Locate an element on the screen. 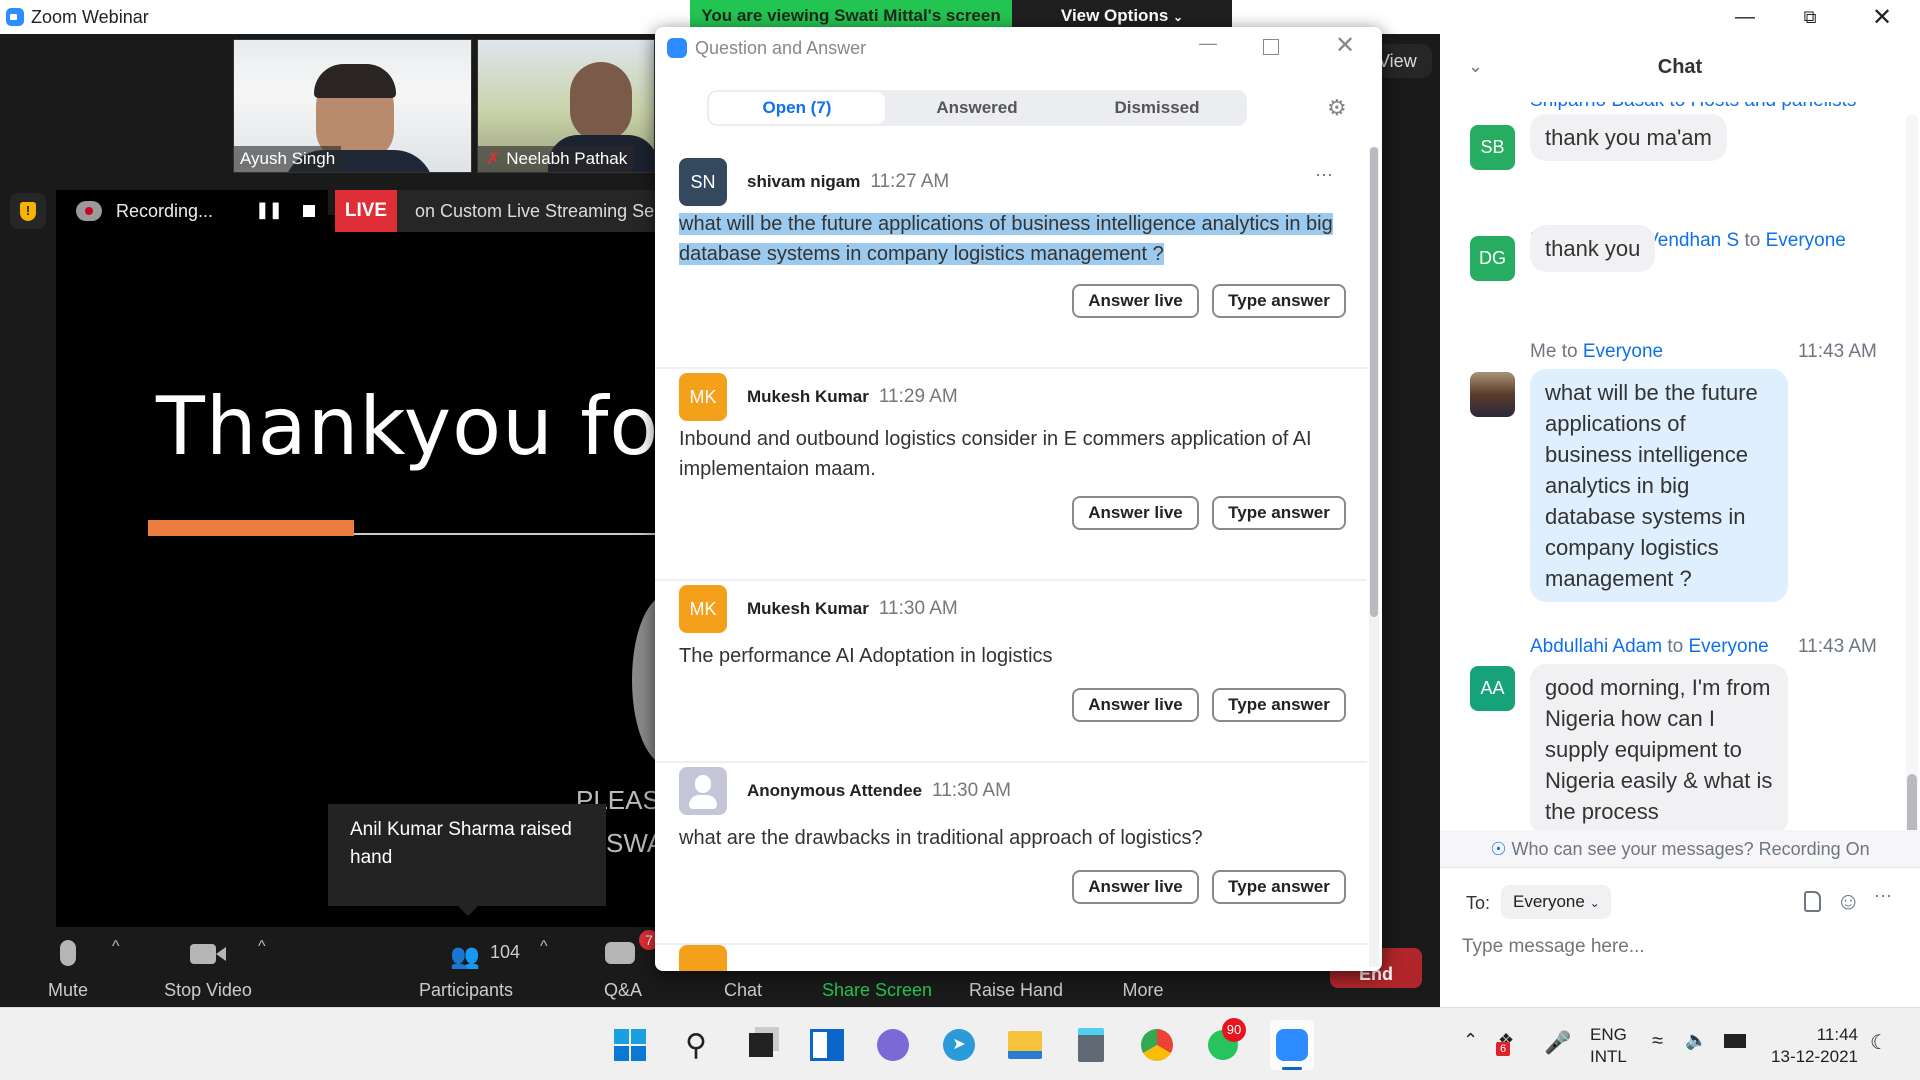 The image size is (1920, 1080). calculator-button is located at coordinates (1091, 1045).